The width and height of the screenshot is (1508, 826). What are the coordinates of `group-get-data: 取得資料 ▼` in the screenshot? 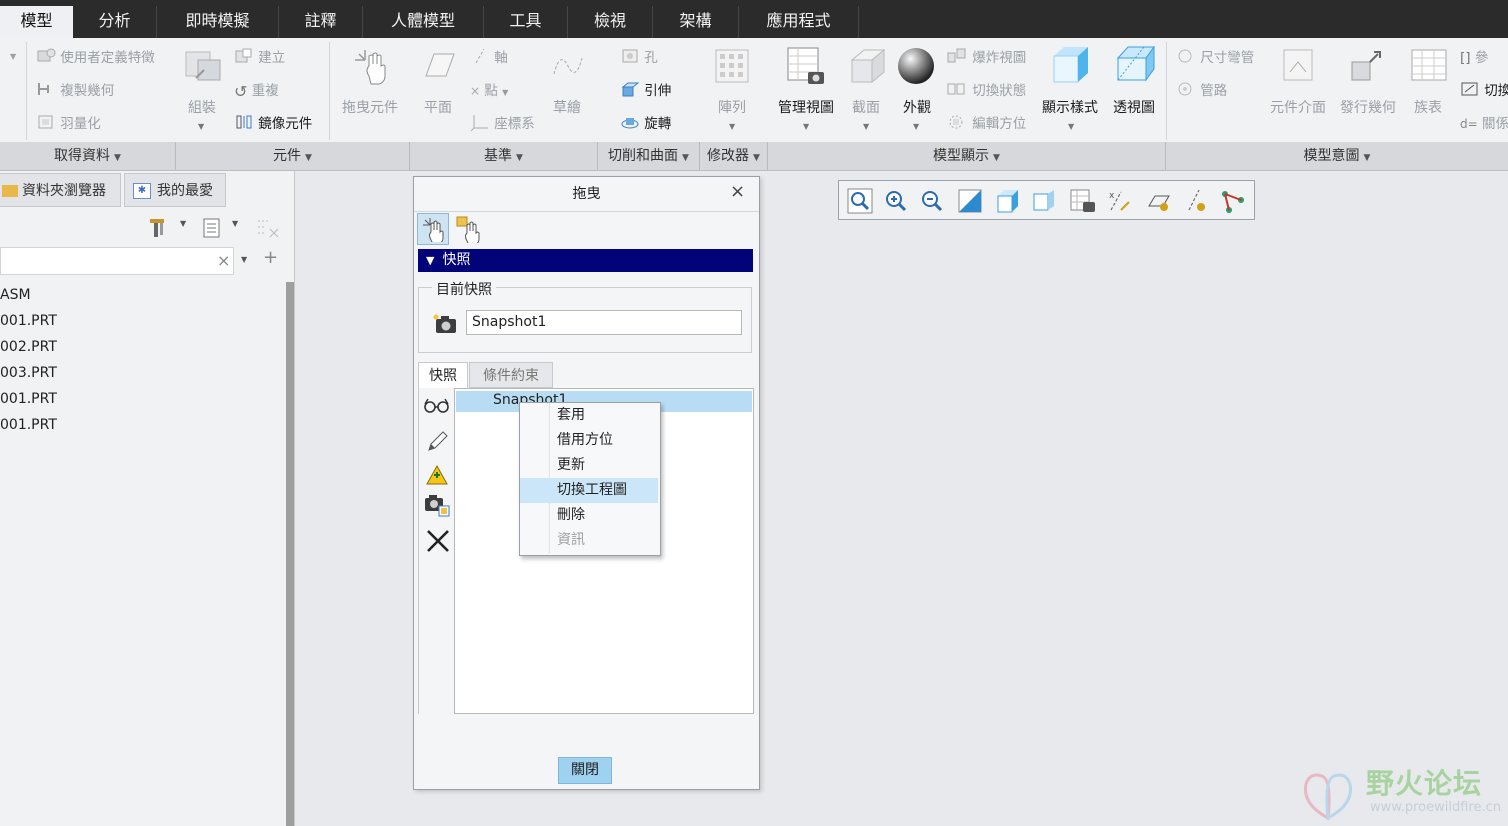 It's located at (88, 156).